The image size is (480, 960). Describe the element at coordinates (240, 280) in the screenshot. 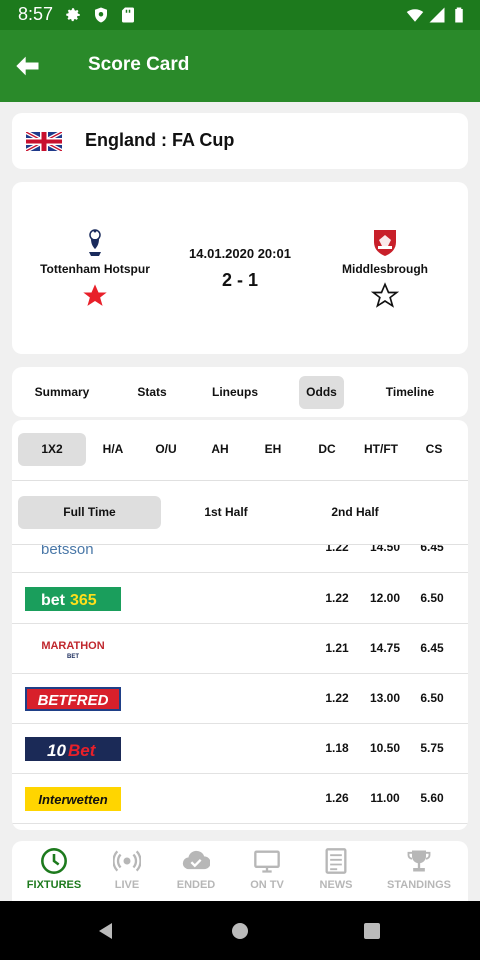

I see `match-score: 2 - 1` at that location.